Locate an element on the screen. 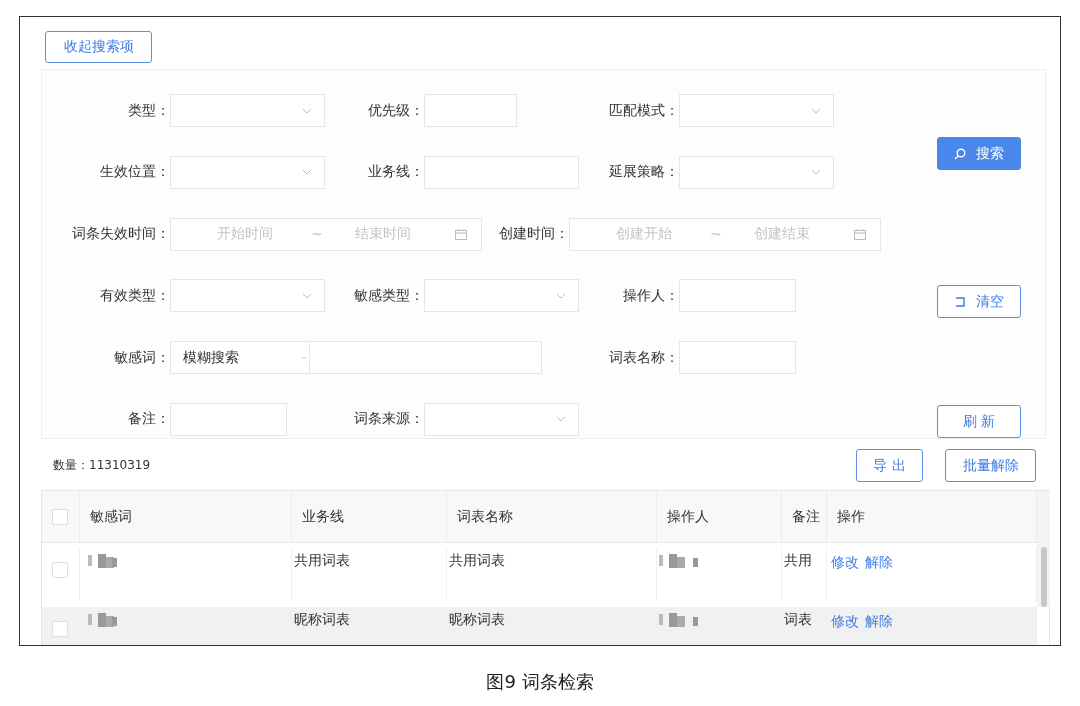 The height and width of the screenshot is (706, 1080). field-label: 延展策略： is located at coordinates (643, 172).